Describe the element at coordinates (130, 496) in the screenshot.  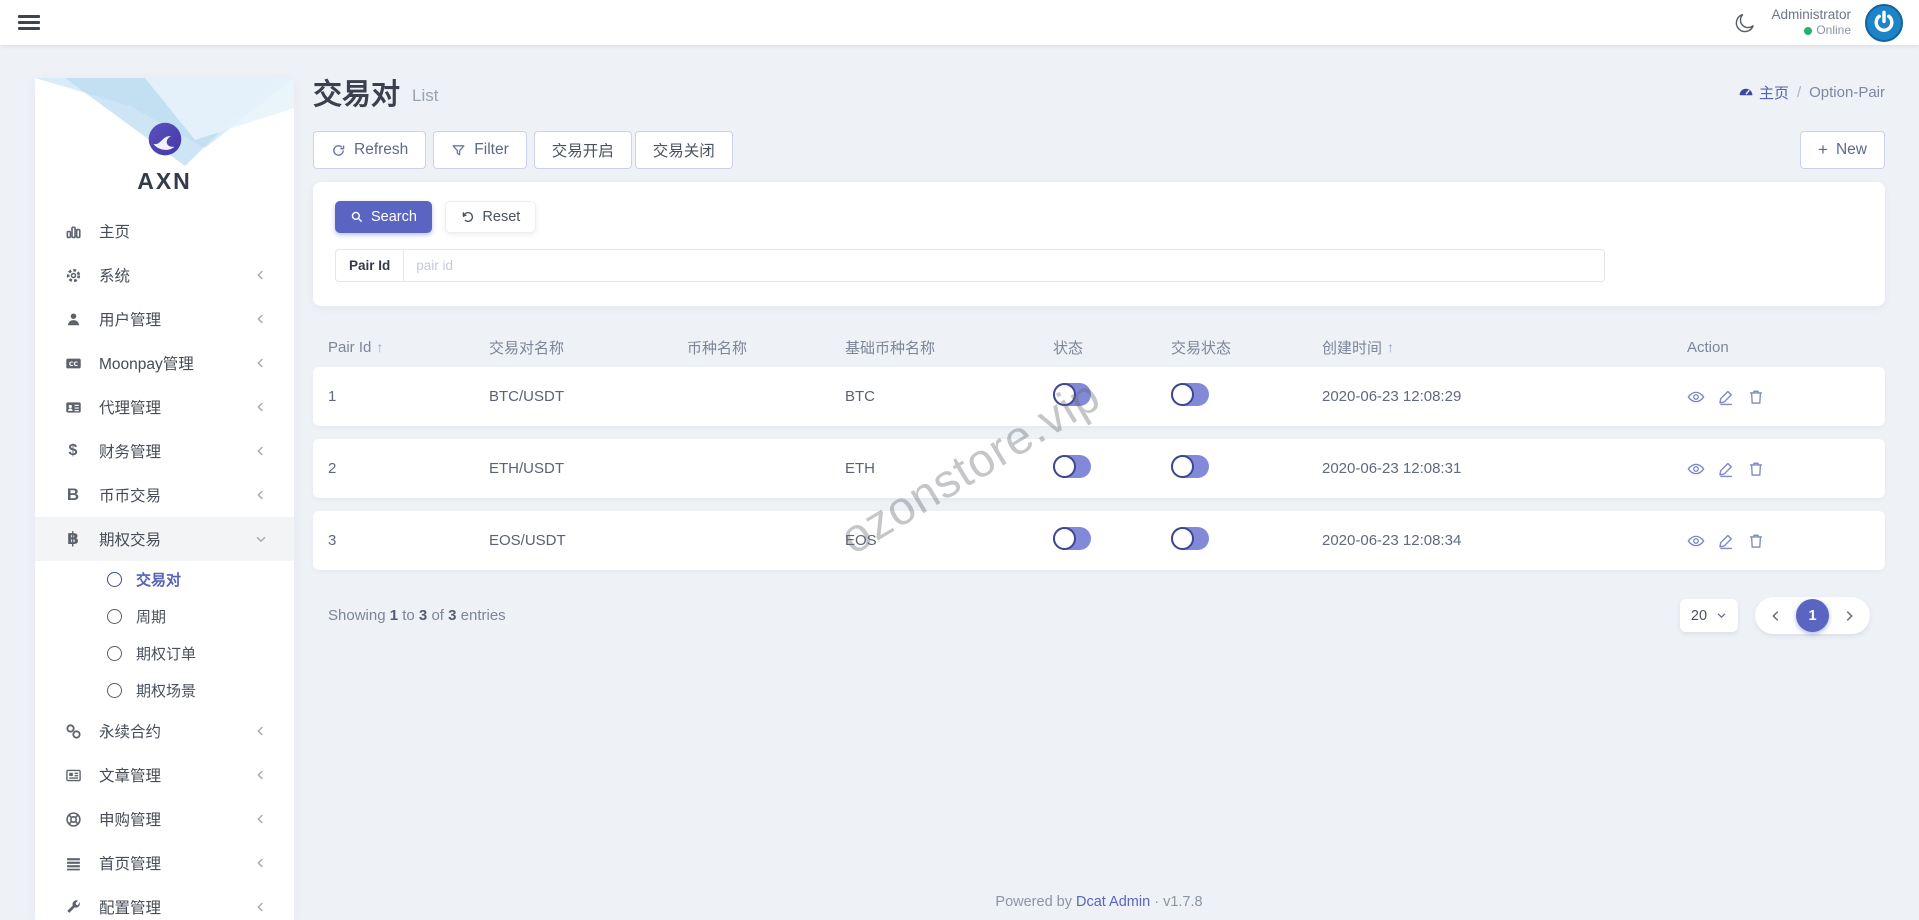
I see `sidebar-item-label: 币币交易` at that location.